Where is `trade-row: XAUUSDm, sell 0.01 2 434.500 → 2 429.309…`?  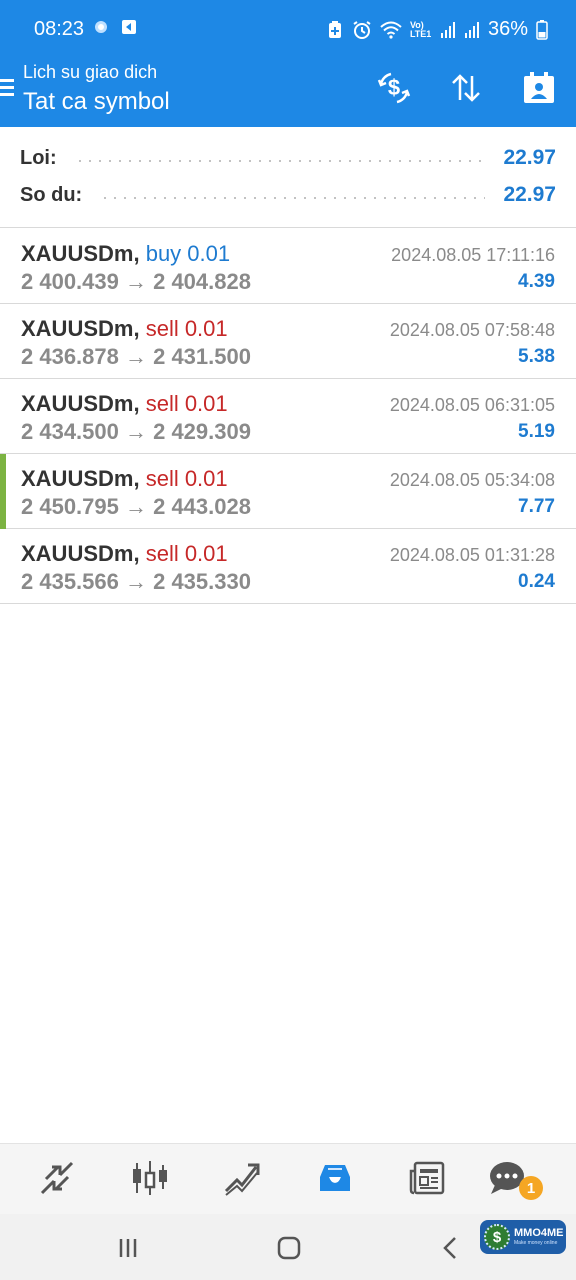 trade-row: XAUUSDm, sell 0.01 2 434.500 → 2 429.309… is located at coordinates (288, 416).